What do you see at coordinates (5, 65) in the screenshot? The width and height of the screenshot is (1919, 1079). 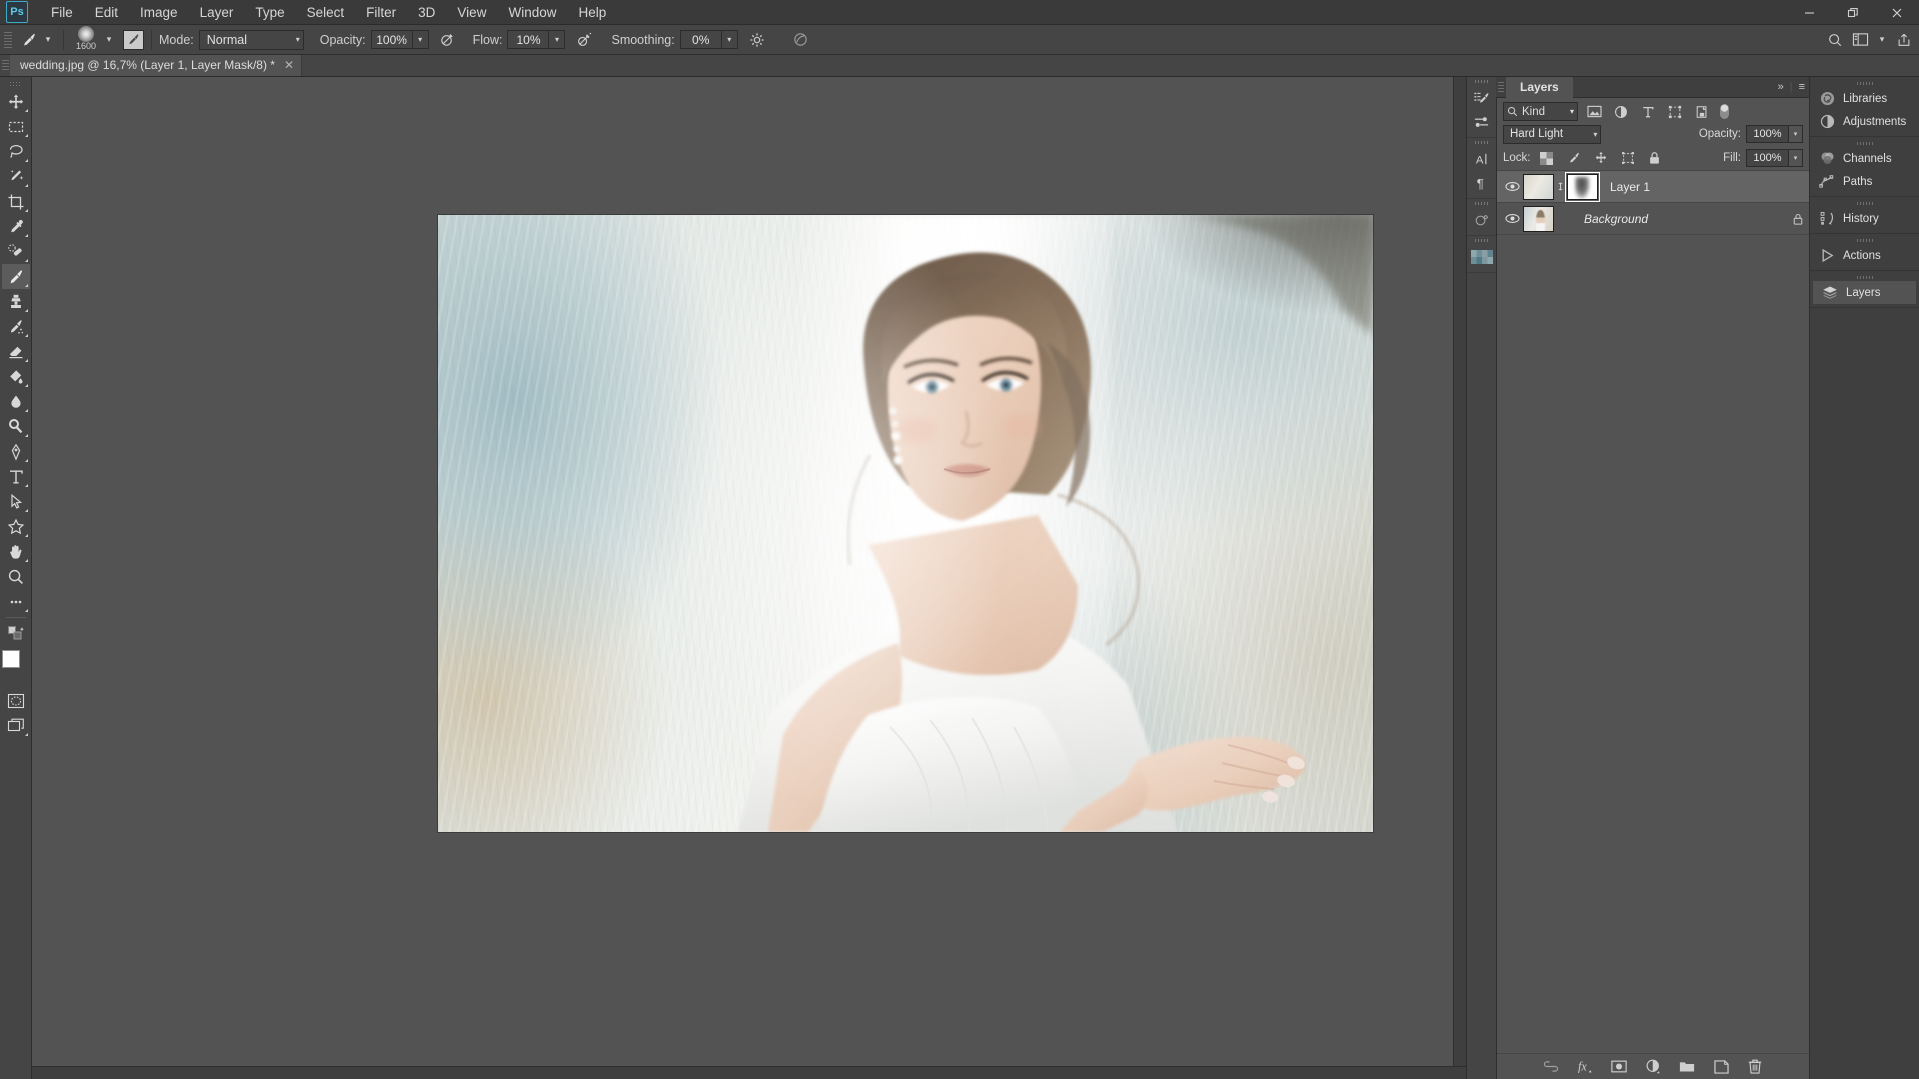 I see `tab-bar-grip` at bounding box center [5, 65].